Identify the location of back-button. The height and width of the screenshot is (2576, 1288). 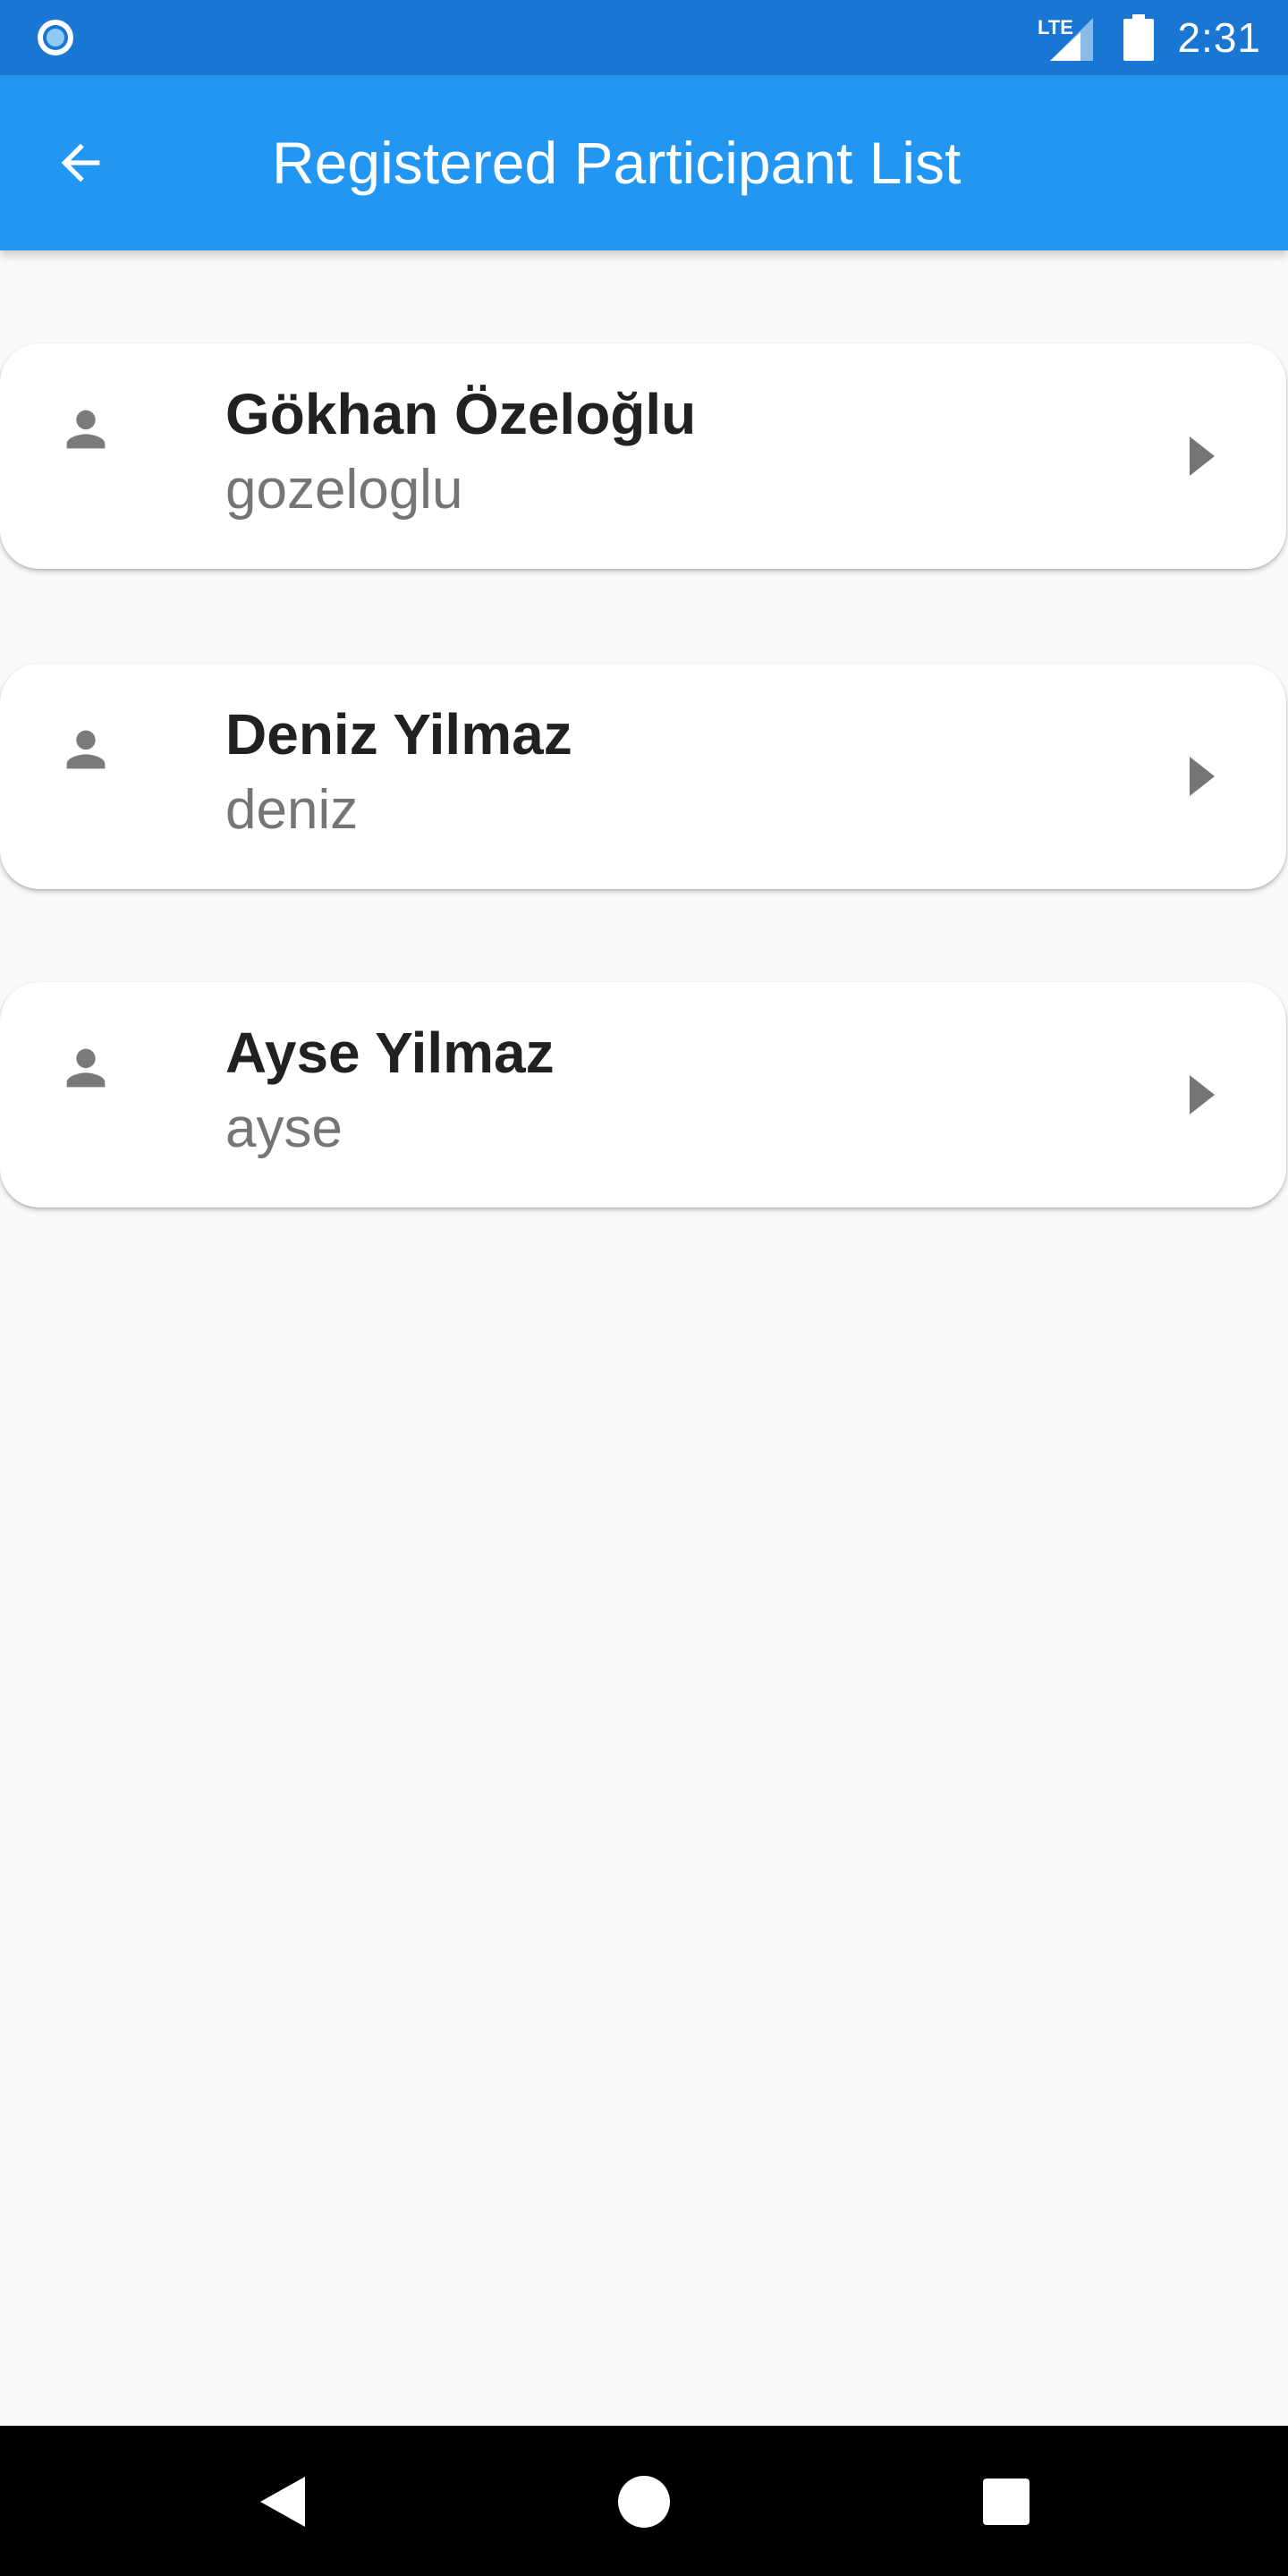
(80, 163).